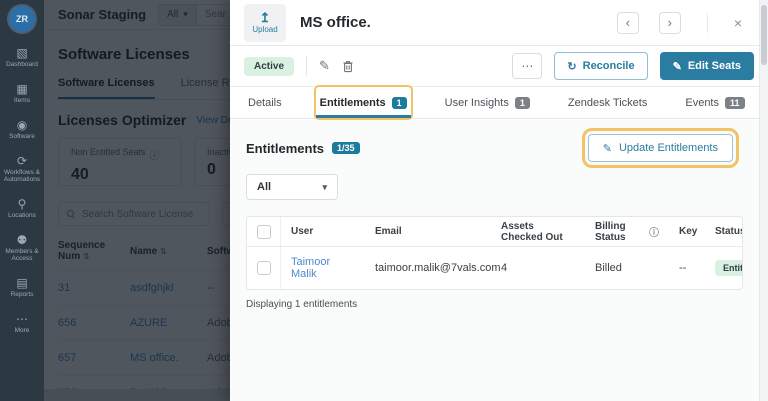  Describe the element at coordinates (660, 148) in the screenshot. I see `update-entitlements-button: ✎ Update Entitlements` at that location.